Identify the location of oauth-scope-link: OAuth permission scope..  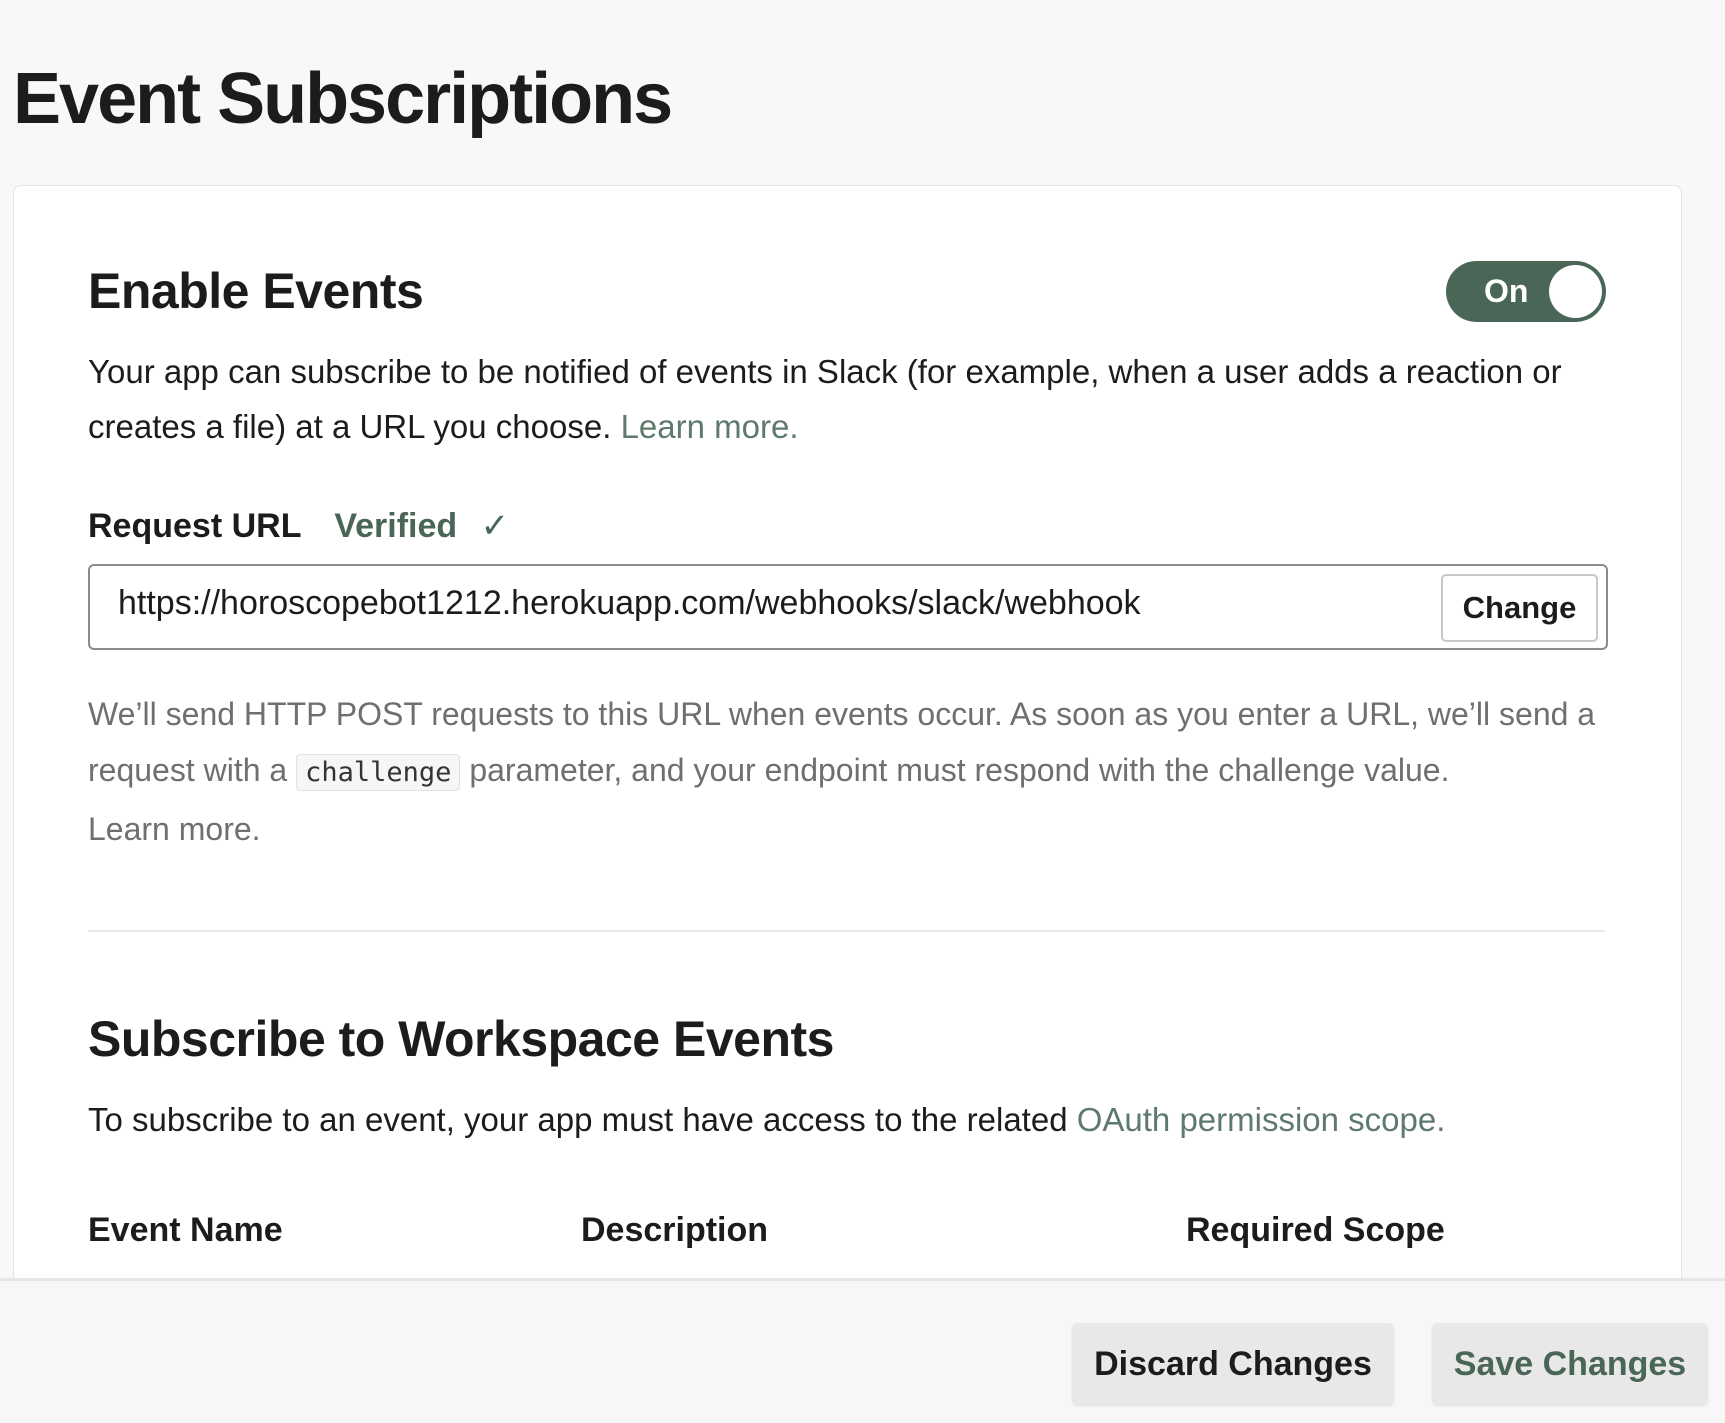
(1261, 1119).